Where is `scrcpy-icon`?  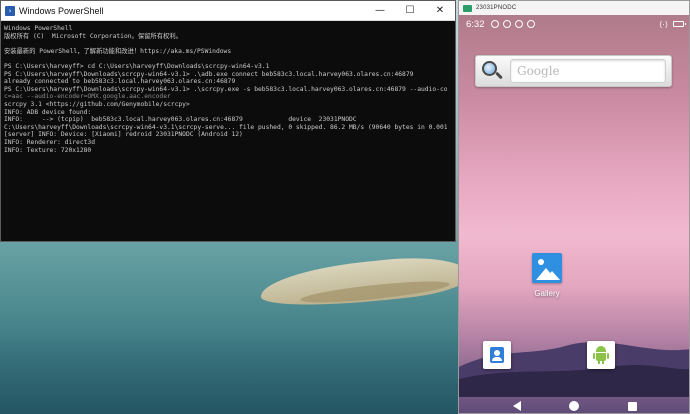
scrcpy-icon is located at coordinates (467, 8).